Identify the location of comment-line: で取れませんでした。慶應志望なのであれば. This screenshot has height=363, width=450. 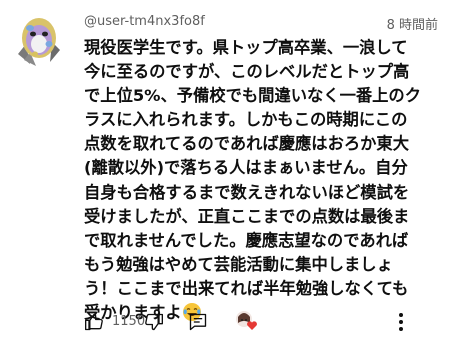
(246, 240).